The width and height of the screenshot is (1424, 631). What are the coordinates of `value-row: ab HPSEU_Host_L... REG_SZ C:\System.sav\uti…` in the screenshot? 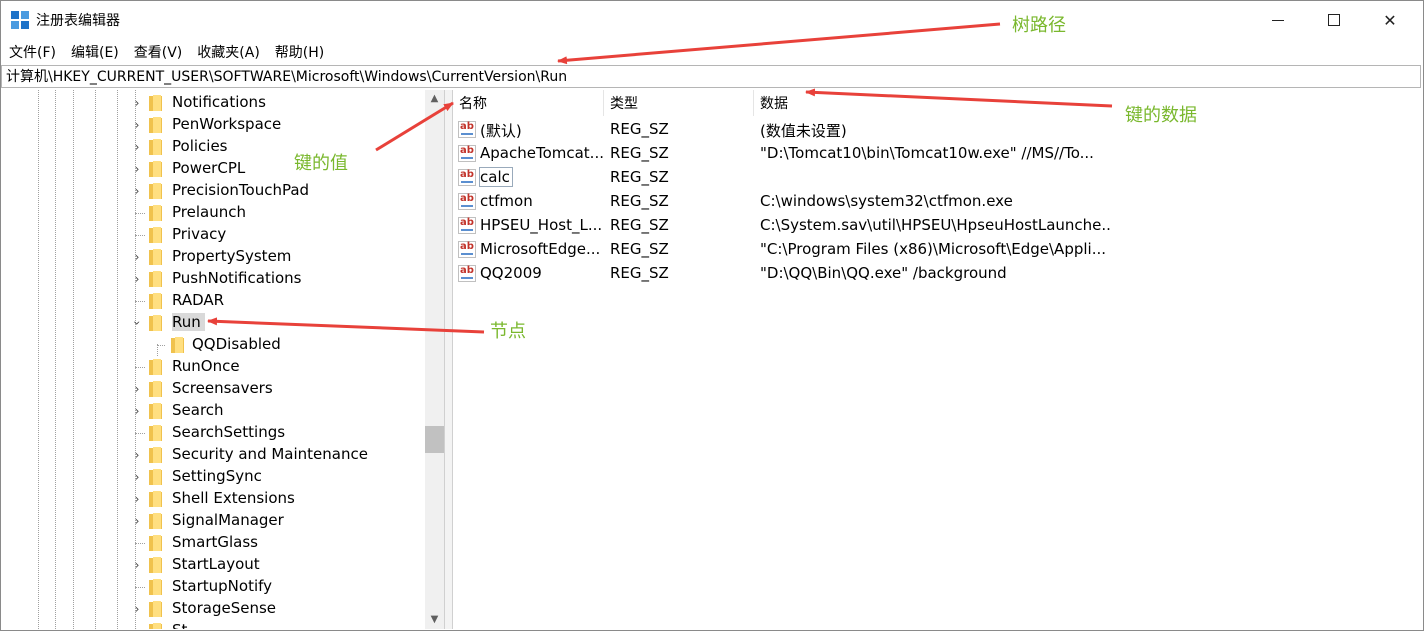 It's located at (938, 226).